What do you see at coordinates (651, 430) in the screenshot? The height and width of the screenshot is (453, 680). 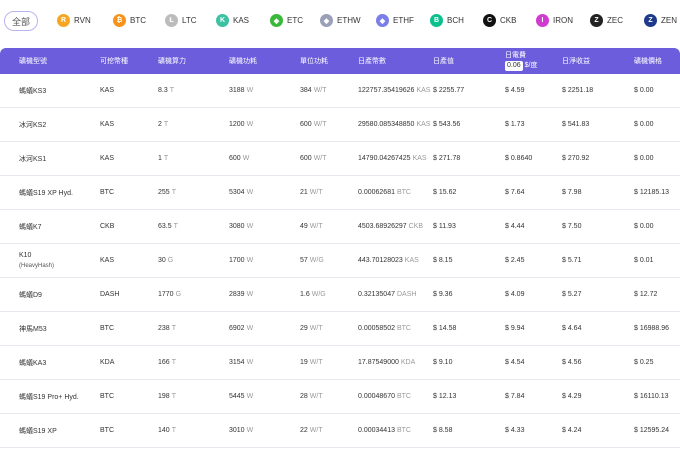 I see `cell-price: $ 12595.24` at bounding box center [651, 430].